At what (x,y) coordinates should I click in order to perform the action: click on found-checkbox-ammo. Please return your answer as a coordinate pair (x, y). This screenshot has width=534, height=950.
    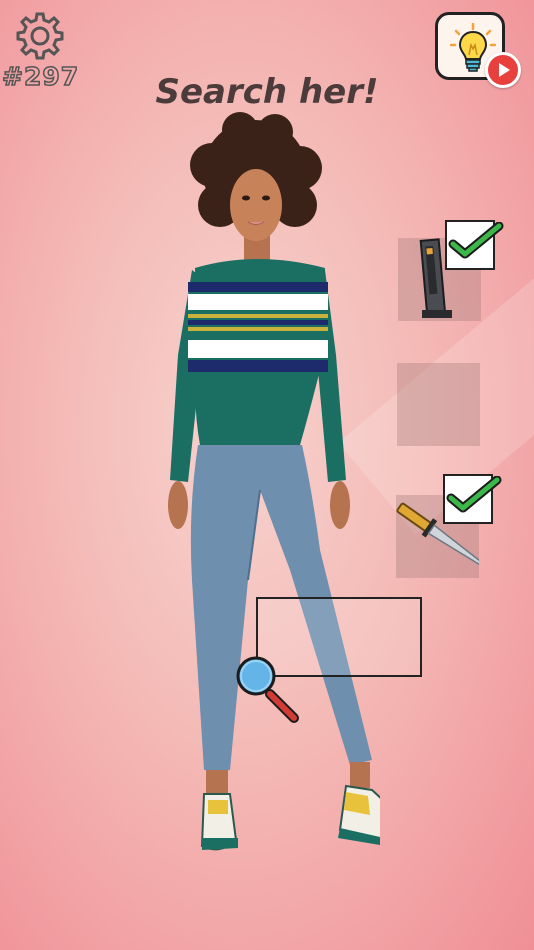
    Looking at the image, I should click on (474, 245).